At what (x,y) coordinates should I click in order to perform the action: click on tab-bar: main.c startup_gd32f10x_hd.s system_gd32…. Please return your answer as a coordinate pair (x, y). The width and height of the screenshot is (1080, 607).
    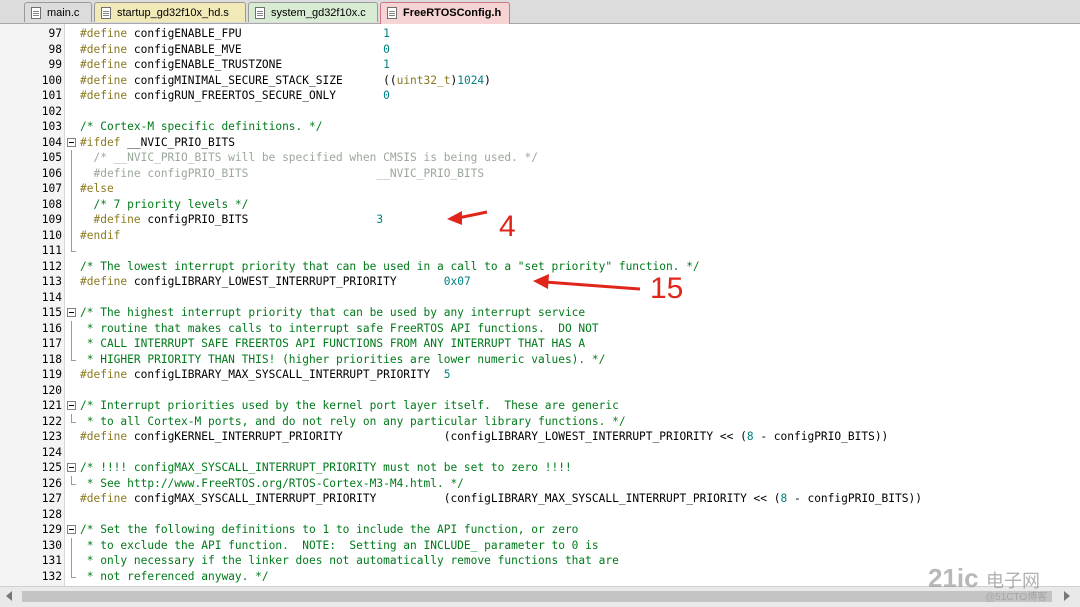
    Looking at the image, I should click on (540, 12).